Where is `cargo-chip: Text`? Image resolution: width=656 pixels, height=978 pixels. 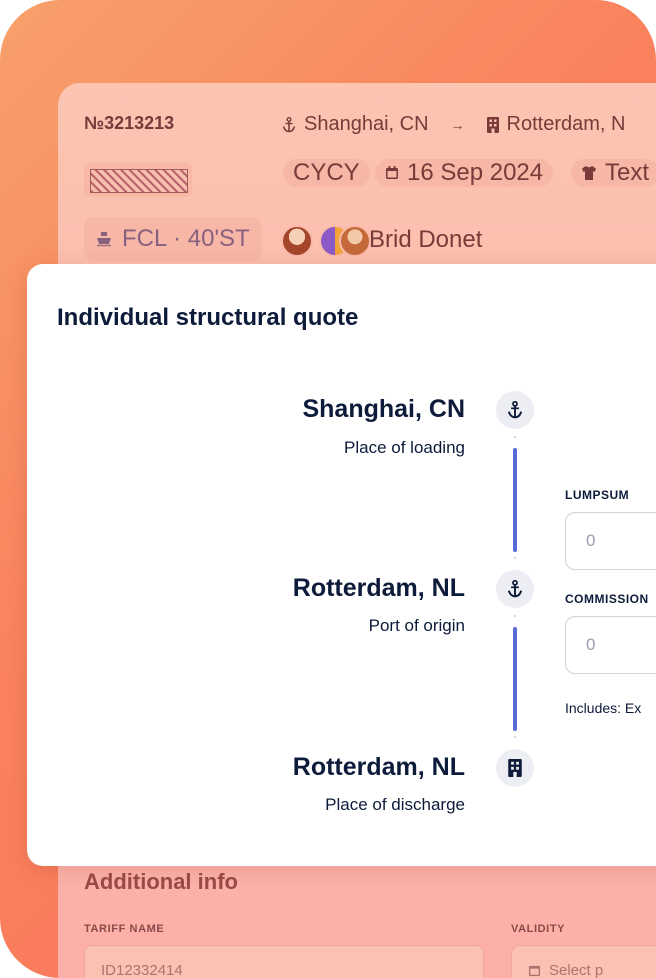
cargo-chip: Text is located at coordinates (613, 173).